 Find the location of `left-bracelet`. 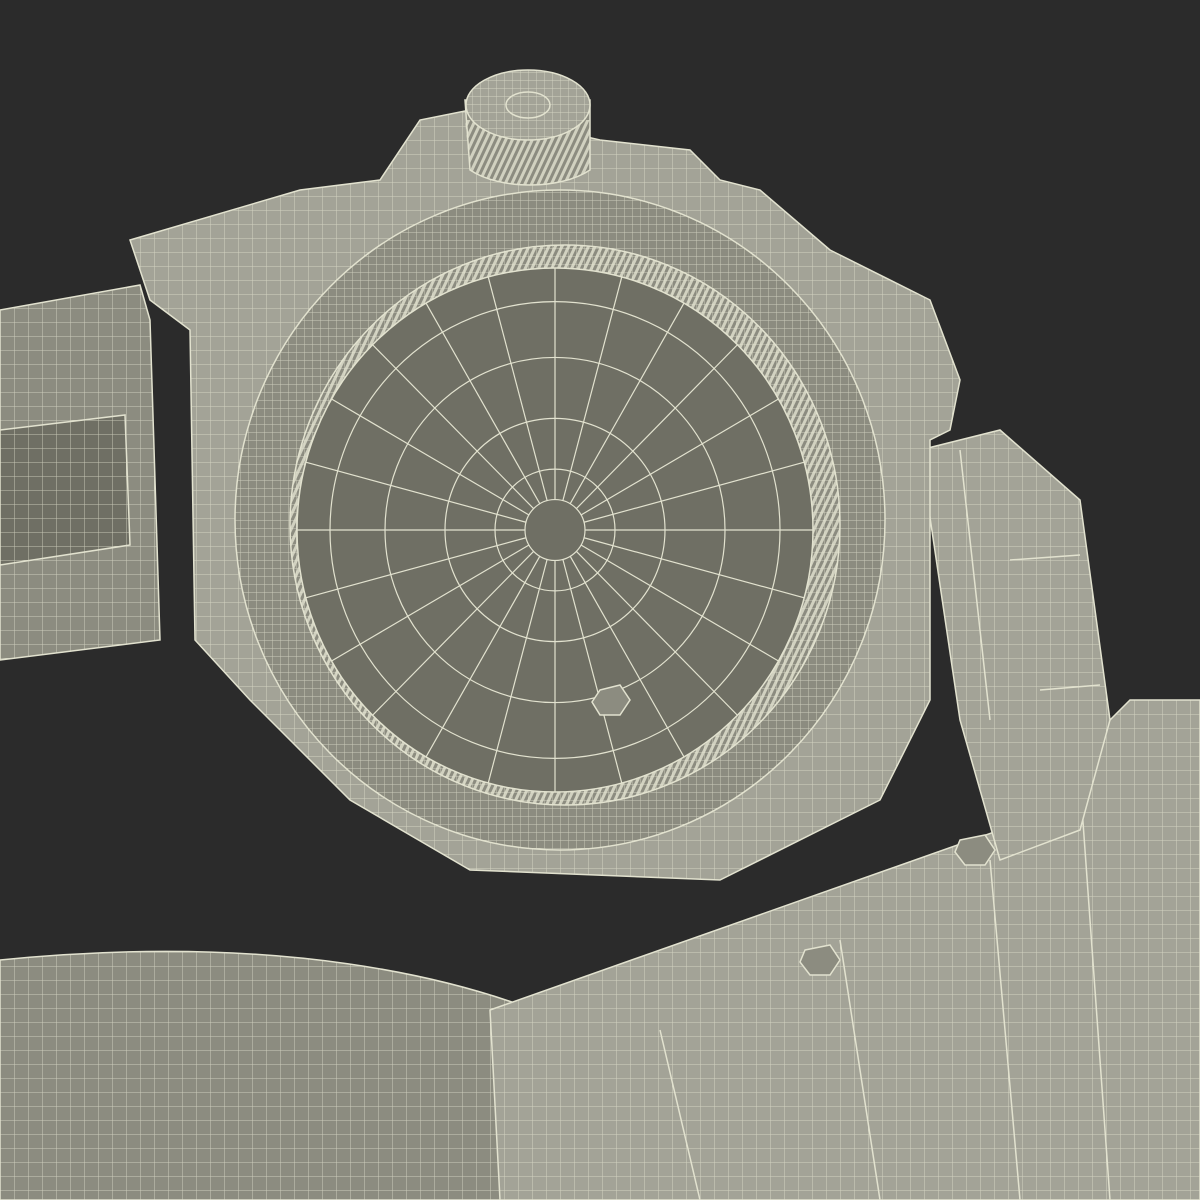

left-bracelet is located at coordinates (80, 472).